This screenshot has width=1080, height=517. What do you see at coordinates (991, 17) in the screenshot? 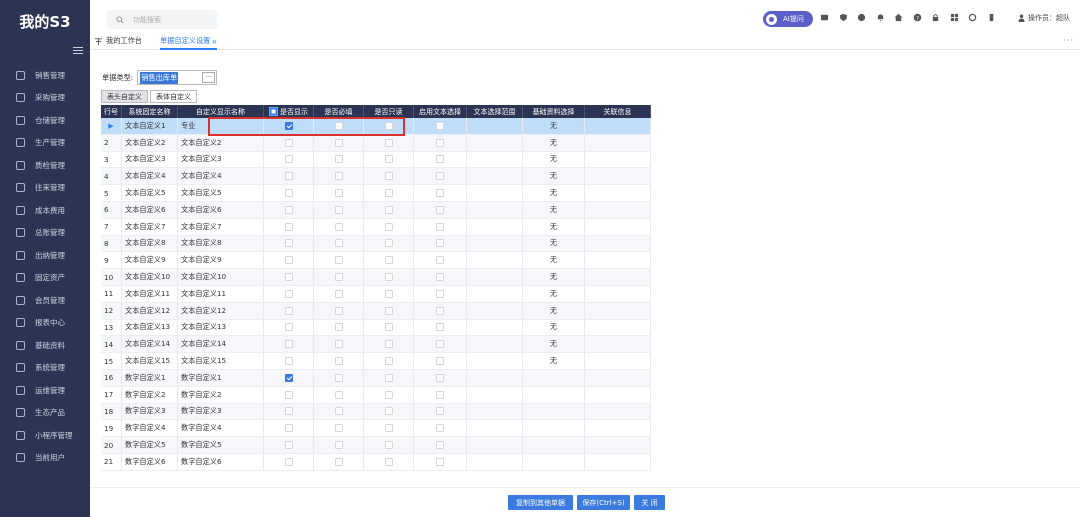
I see `phone-icon` at bounding box center [991, 17].